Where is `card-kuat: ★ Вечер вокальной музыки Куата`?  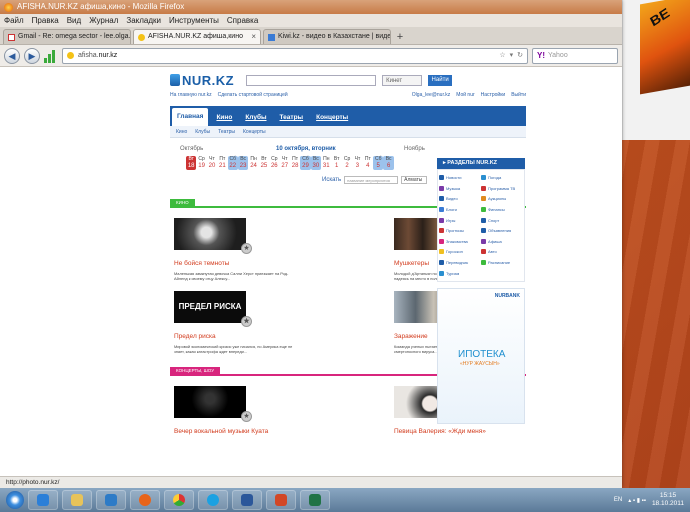 card-kuat: ★ Вечер вокальной музыки Куата is located at coordinates (238, 410).